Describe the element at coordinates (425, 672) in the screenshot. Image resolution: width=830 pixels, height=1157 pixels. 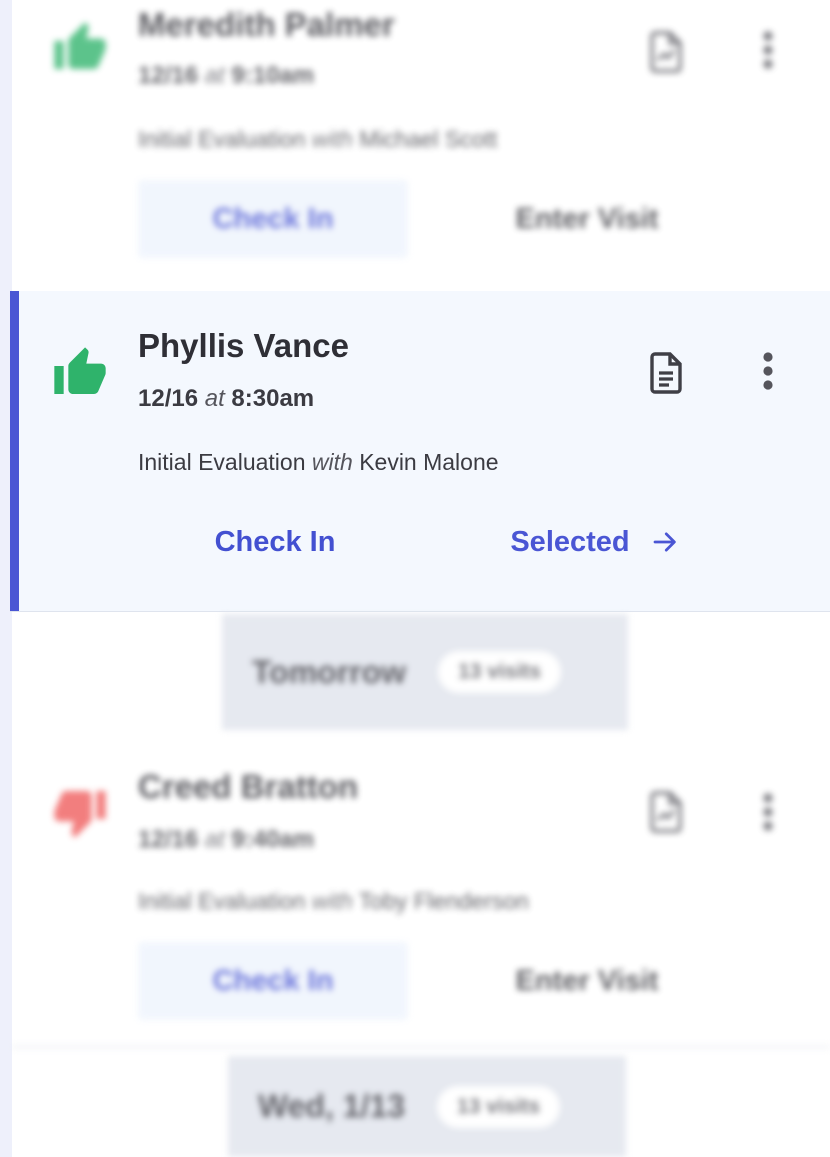
I see `day-header-tomorrow: Tomorrow 13 visits` at that location.